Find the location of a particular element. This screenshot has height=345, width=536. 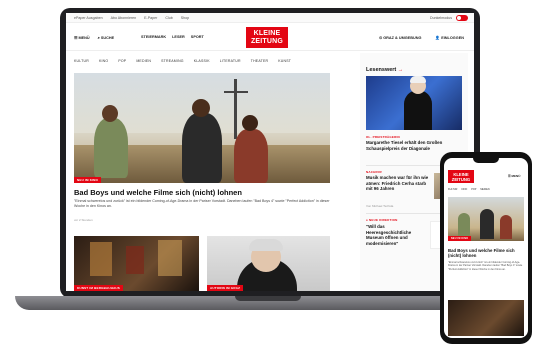

dark-mode-toggle is located at coordinates (462, 18).